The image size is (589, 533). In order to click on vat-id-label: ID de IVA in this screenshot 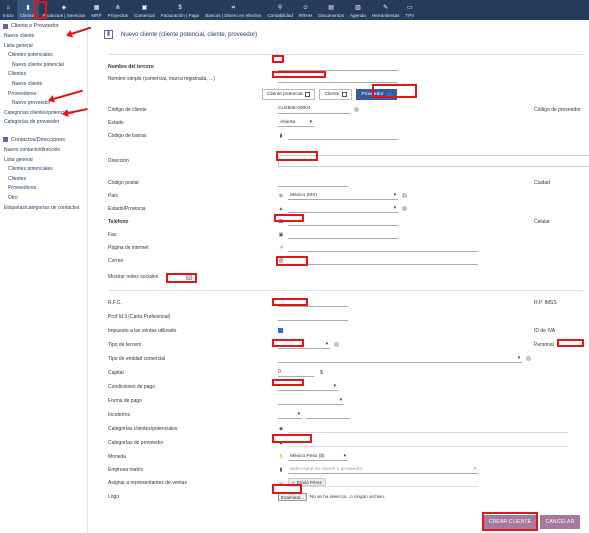, I will do `click(545, 330)`.